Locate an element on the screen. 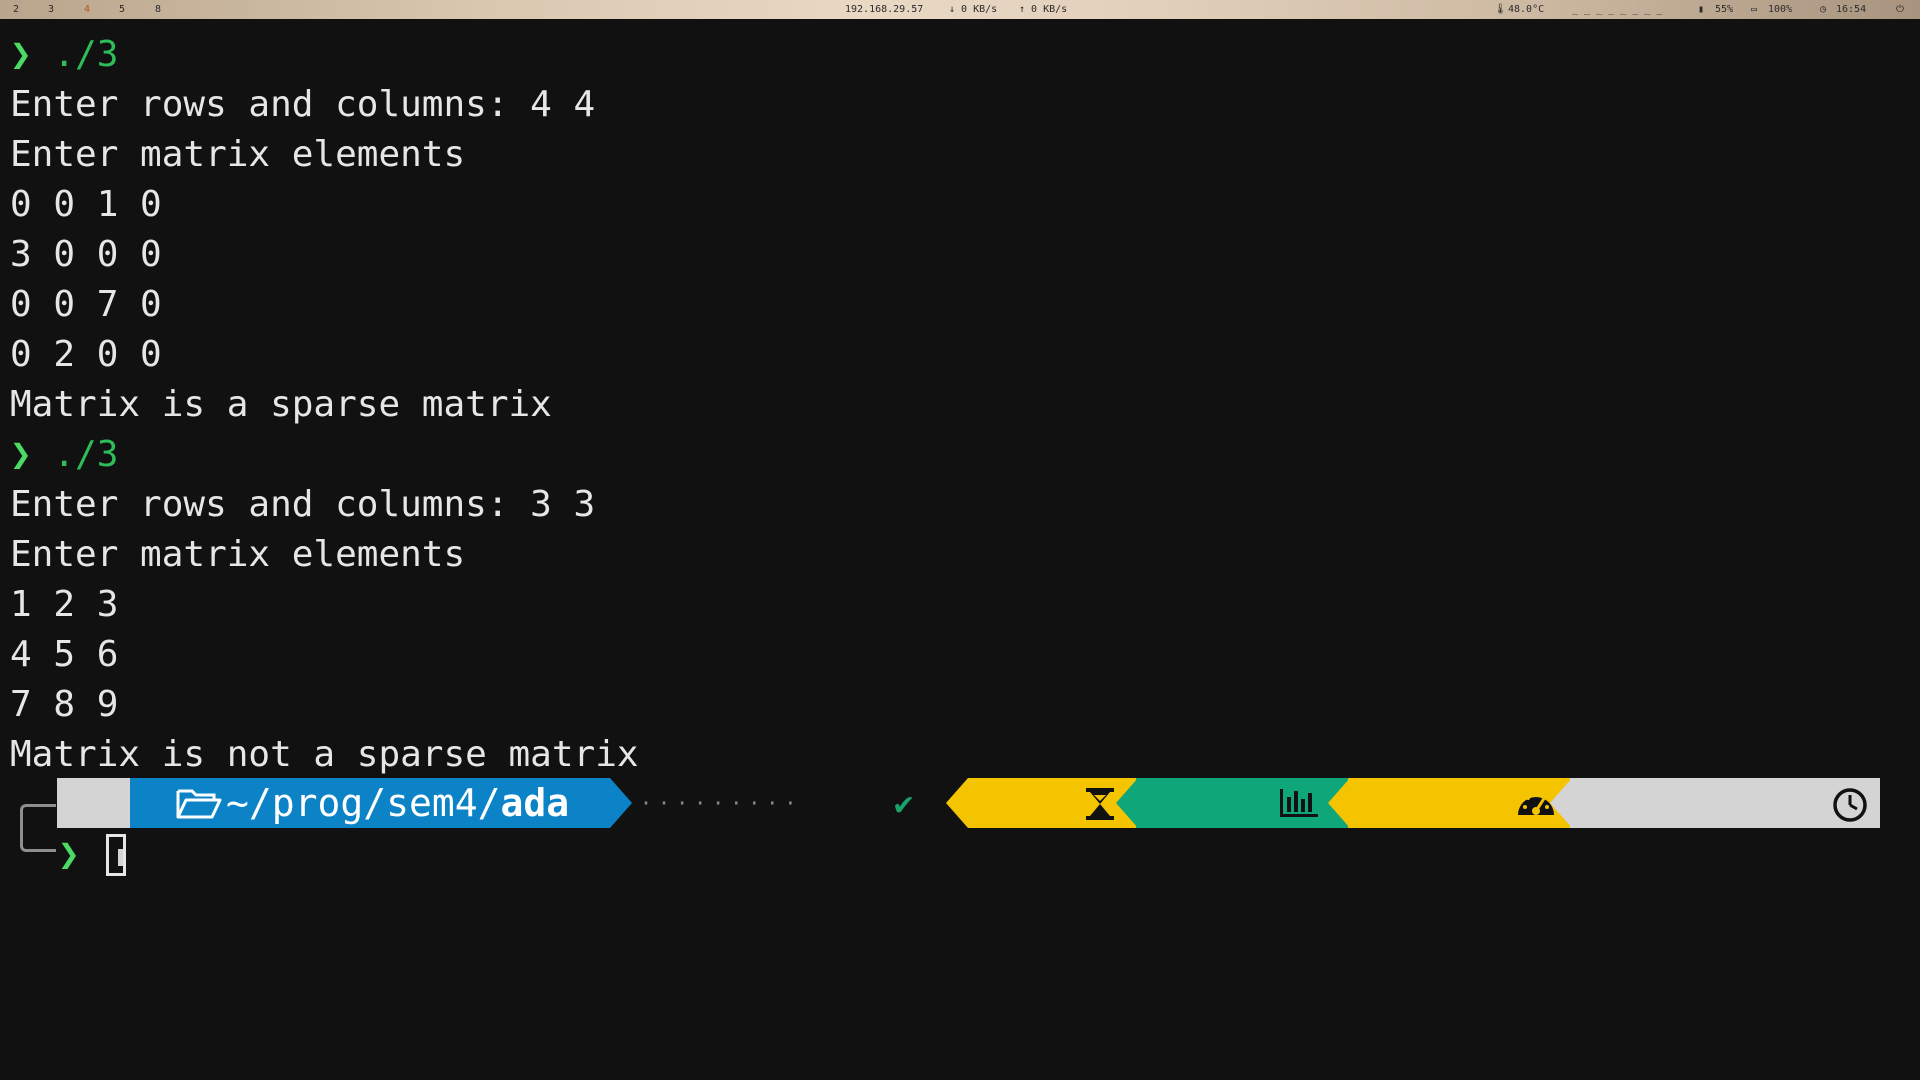  battery-level: 100% is located at coordinates (1780, 9).